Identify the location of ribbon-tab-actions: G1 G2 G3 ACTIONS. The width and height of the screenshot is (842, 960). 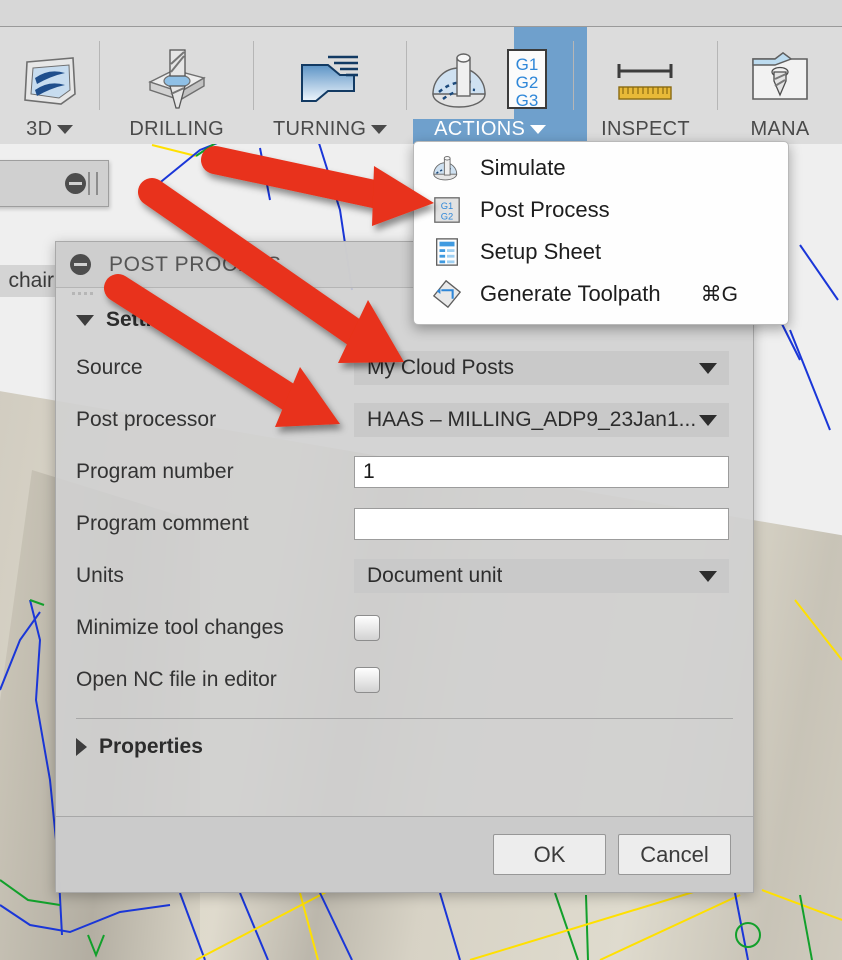
(490, 85).